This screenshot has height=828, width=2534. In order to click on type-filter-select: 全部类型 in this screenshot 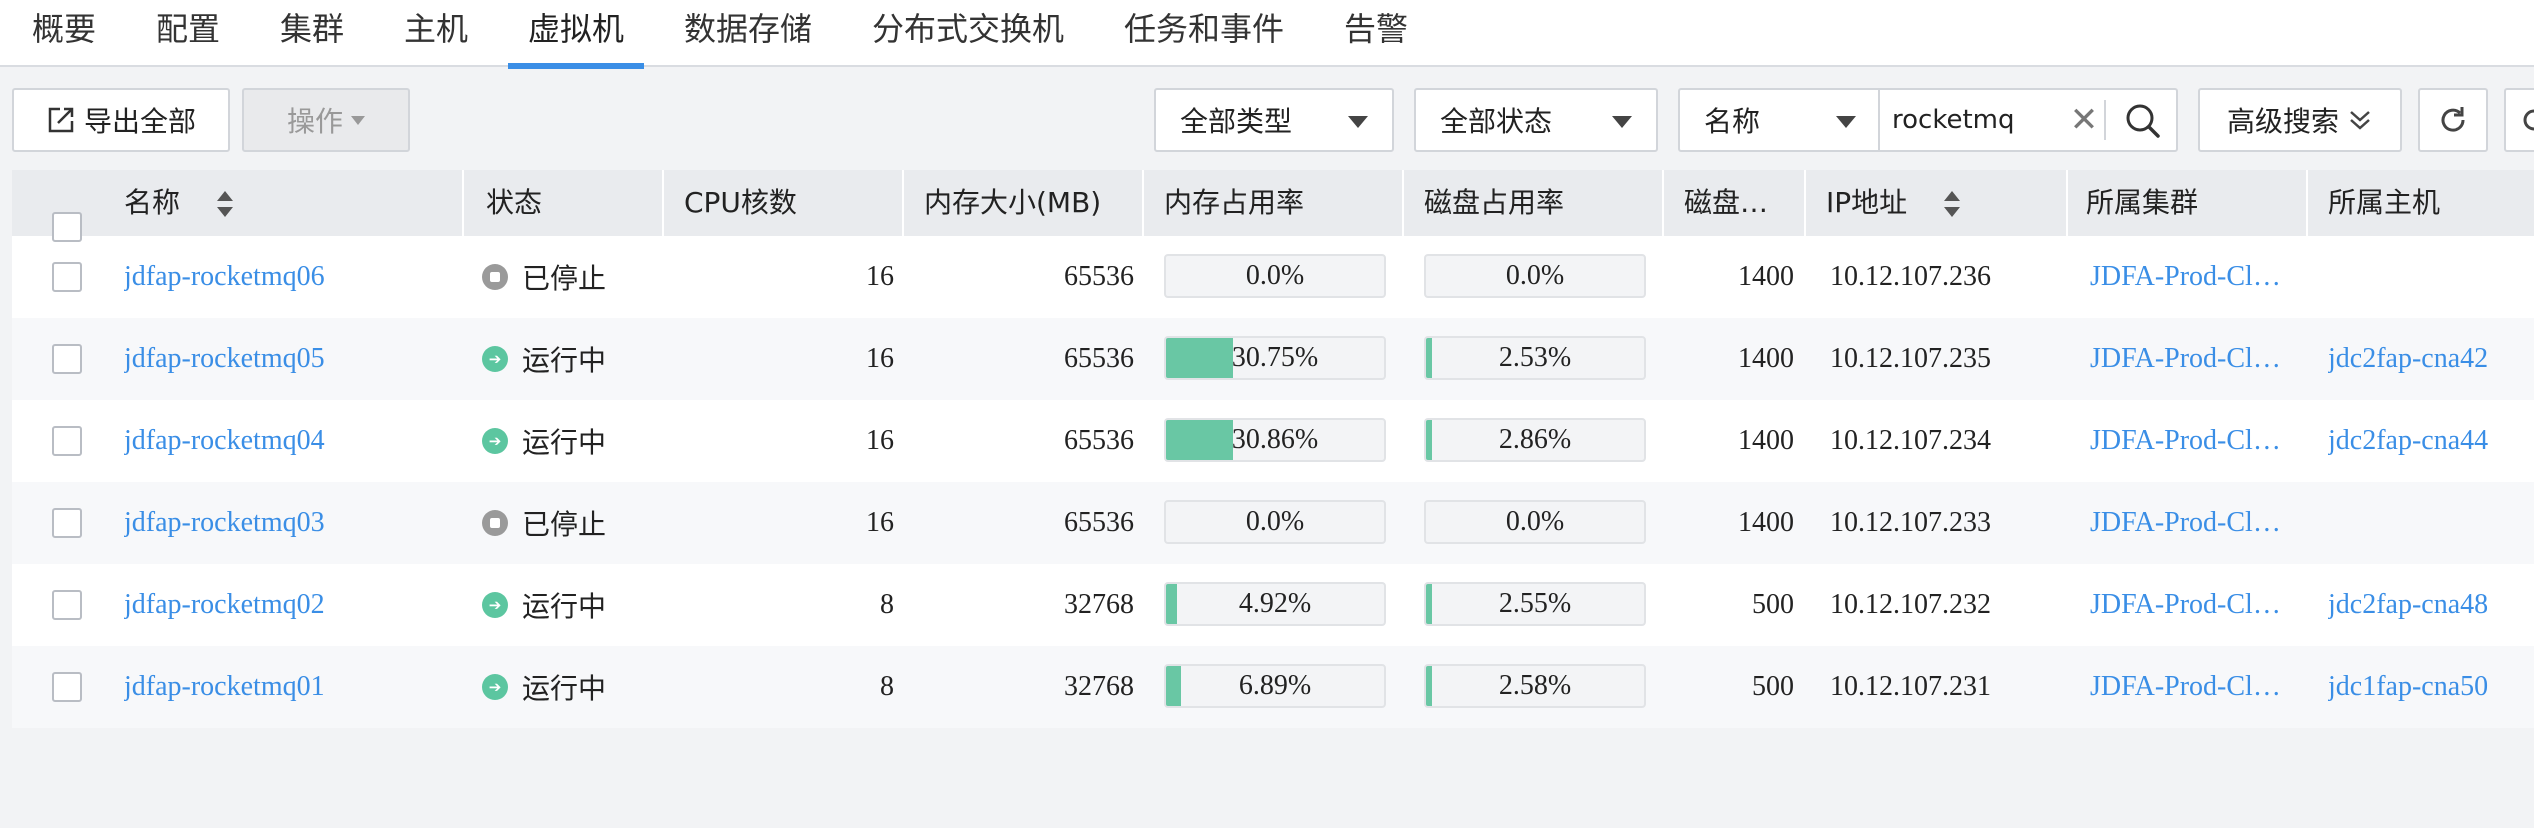, I will do `click(1274, 120)`.